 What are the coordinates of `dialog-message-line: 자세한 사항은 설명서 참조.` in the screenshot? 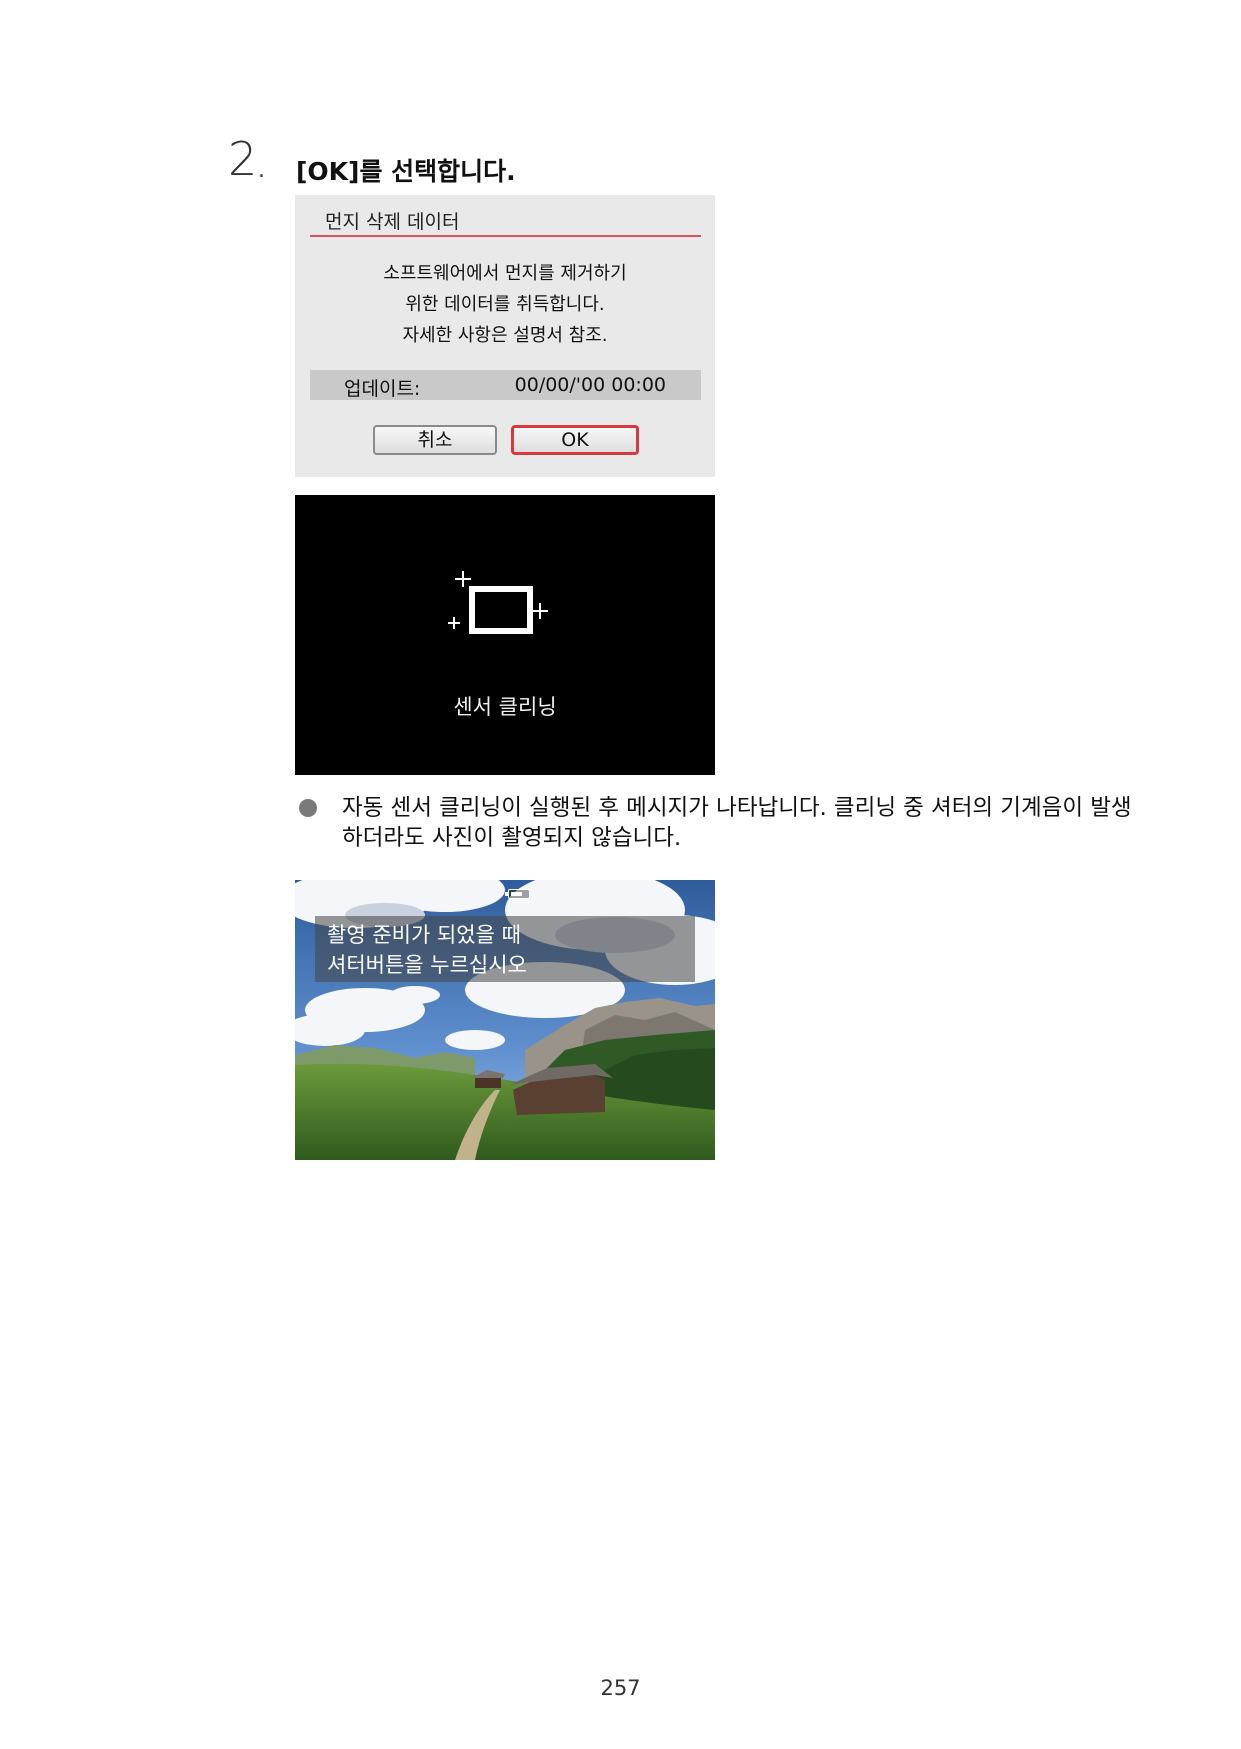 It's located at (505, 335).